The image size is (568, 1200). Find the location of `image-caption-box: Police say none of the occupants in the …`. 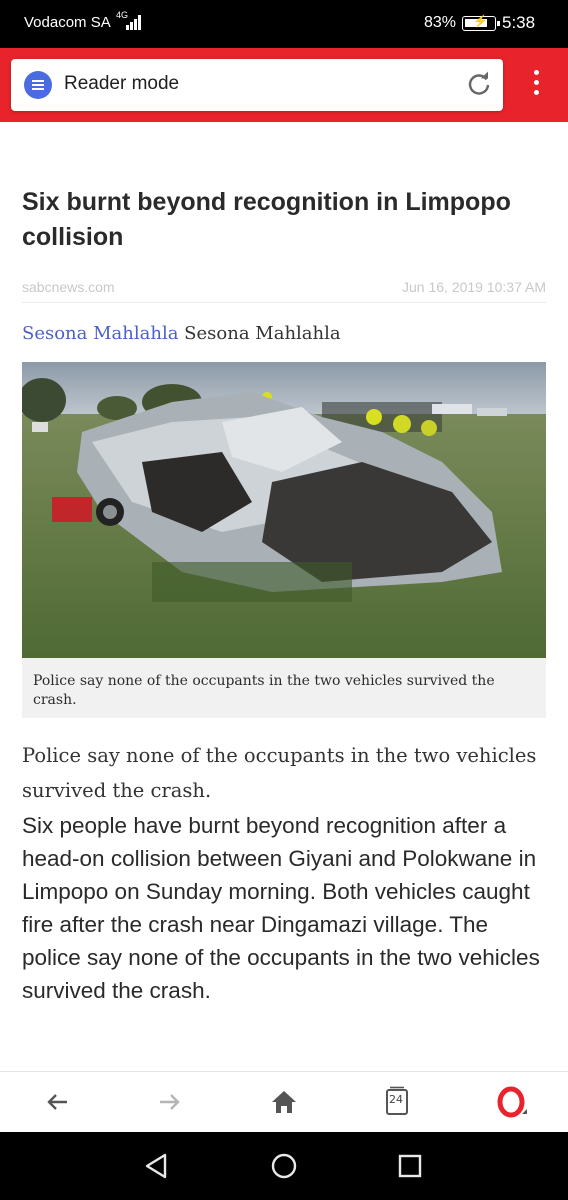

image-caption-box: Police say none of the occupants in the … is located at coordinates (284, 688).